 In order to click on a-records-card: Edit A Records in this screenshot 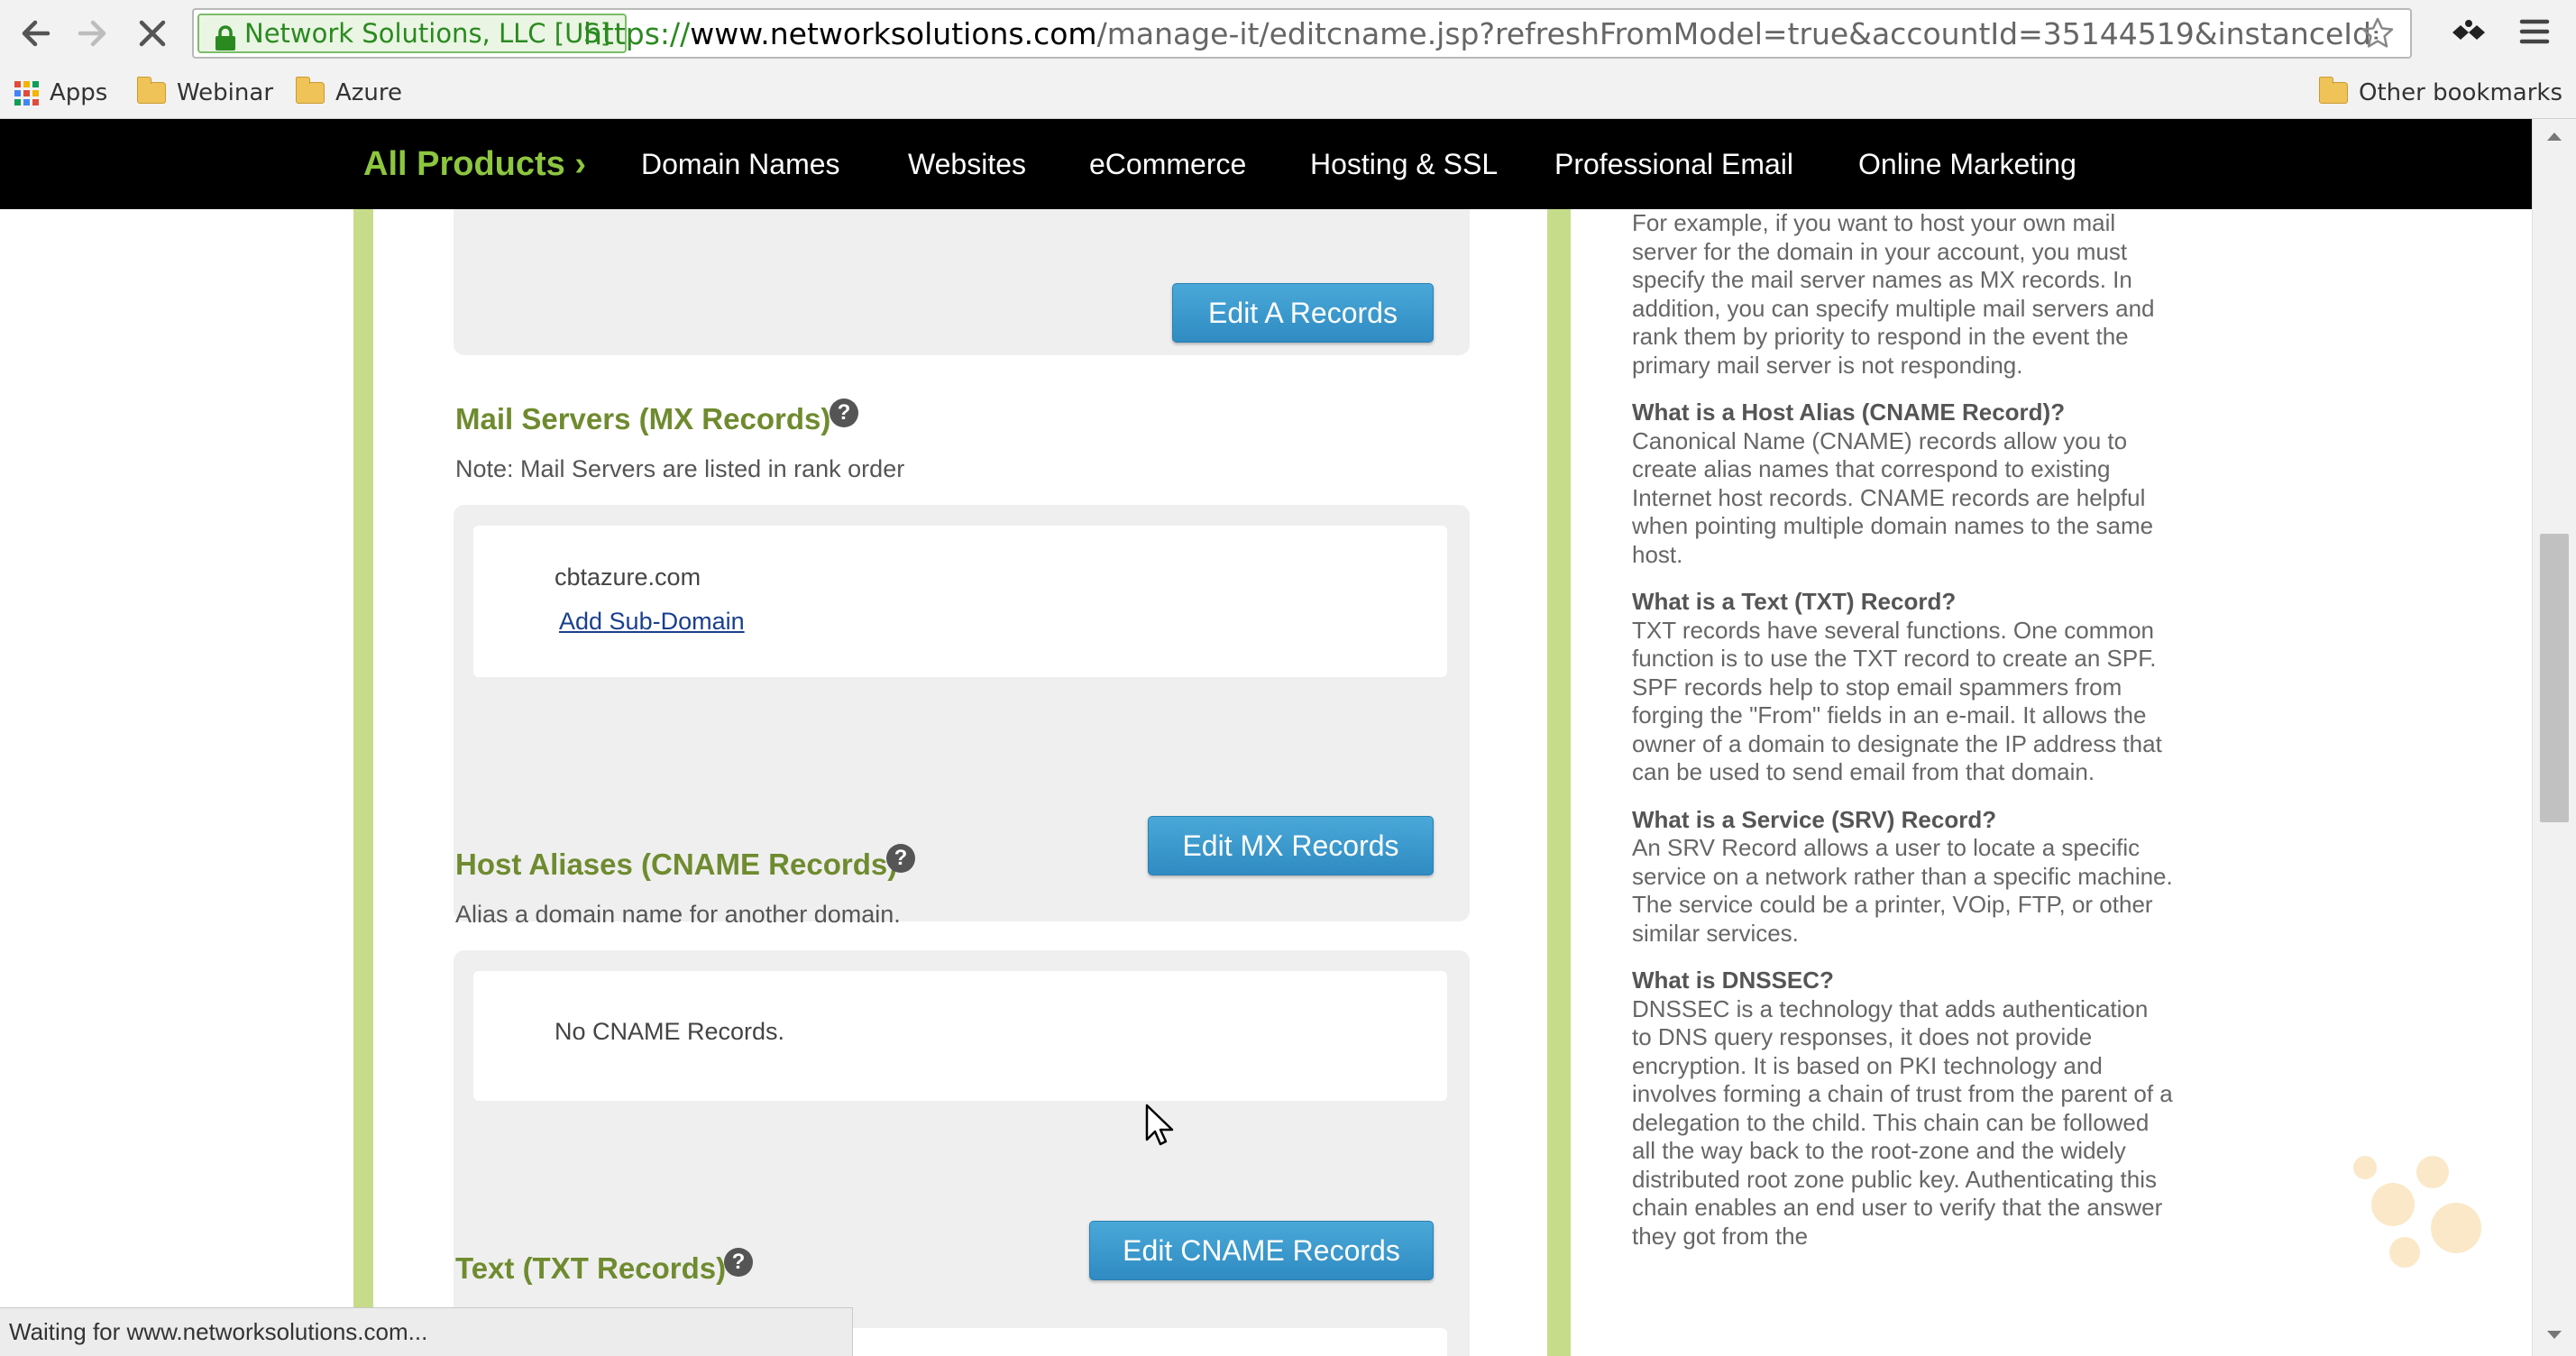, I will do `click(962, 273)`.